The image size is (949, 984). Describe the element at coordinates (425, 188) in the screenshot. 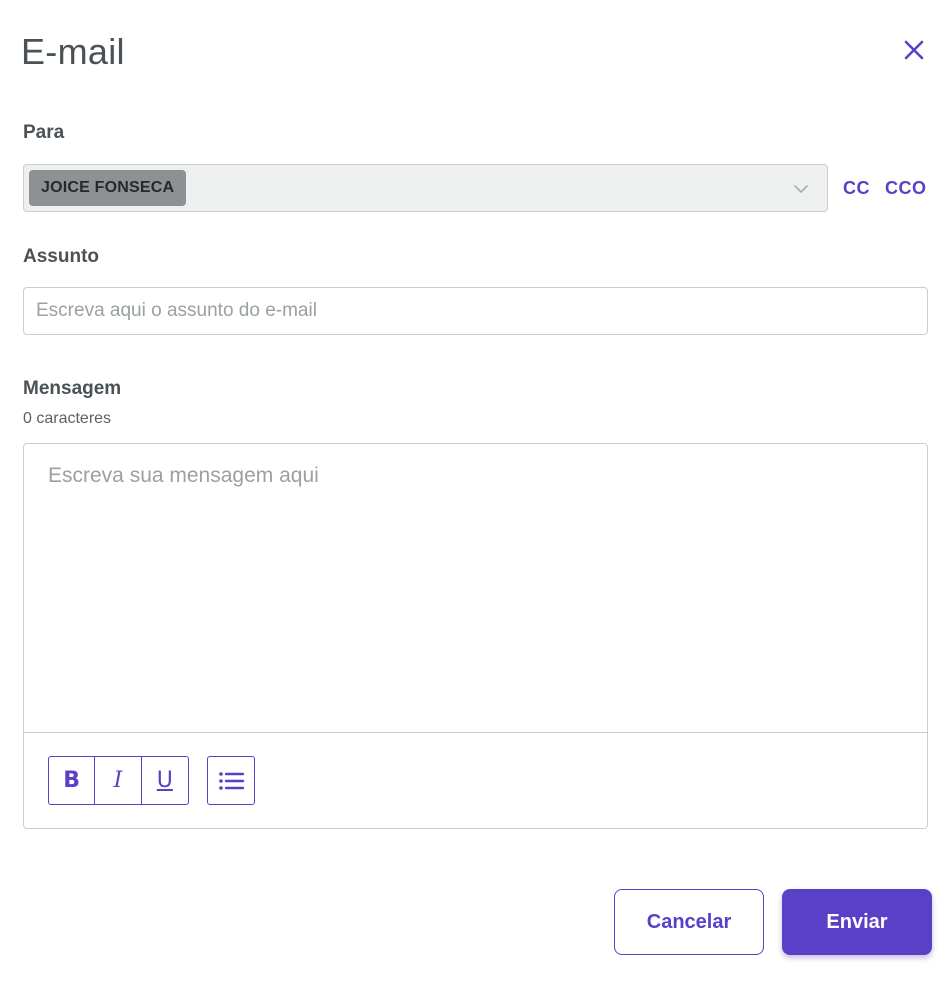

I see `recipient-select: JOICE FONSECA` at that location.